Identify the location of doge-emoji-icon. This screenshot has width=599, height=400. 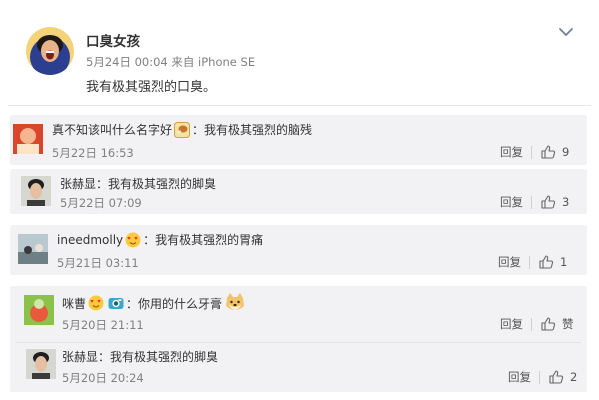
(235, 301).